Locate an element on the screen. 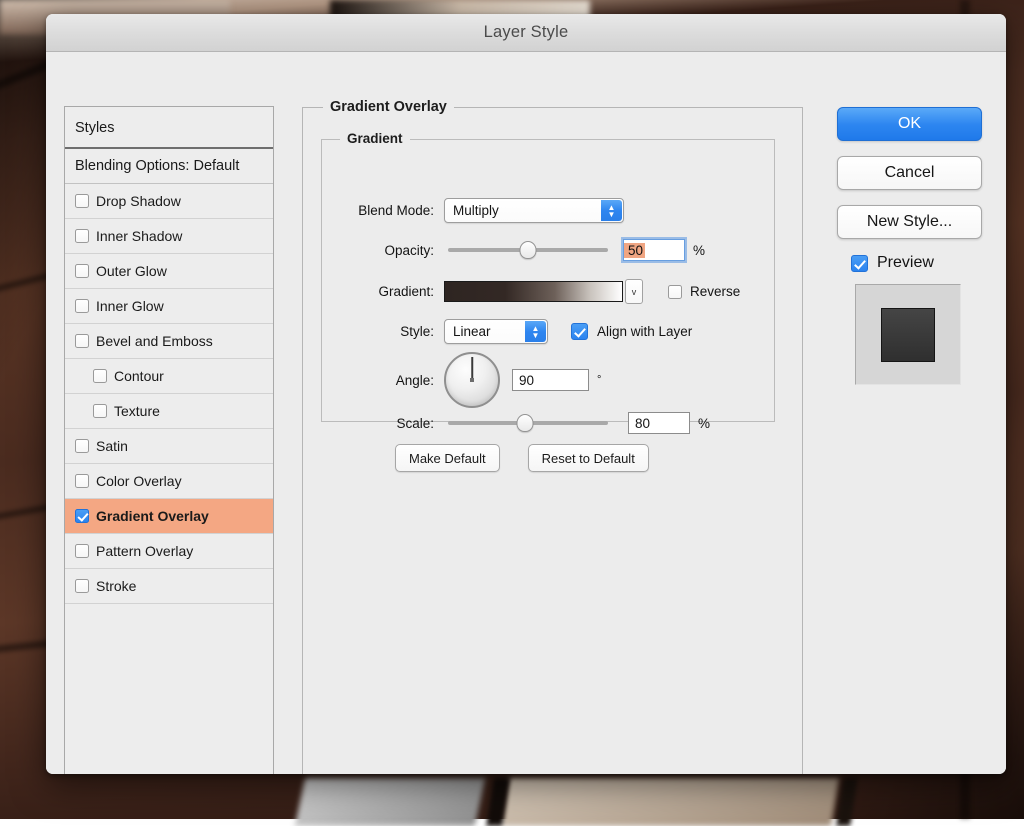 This screenshot has width=1024, height=826. opacity-slider is located at coordinates (528, 250).